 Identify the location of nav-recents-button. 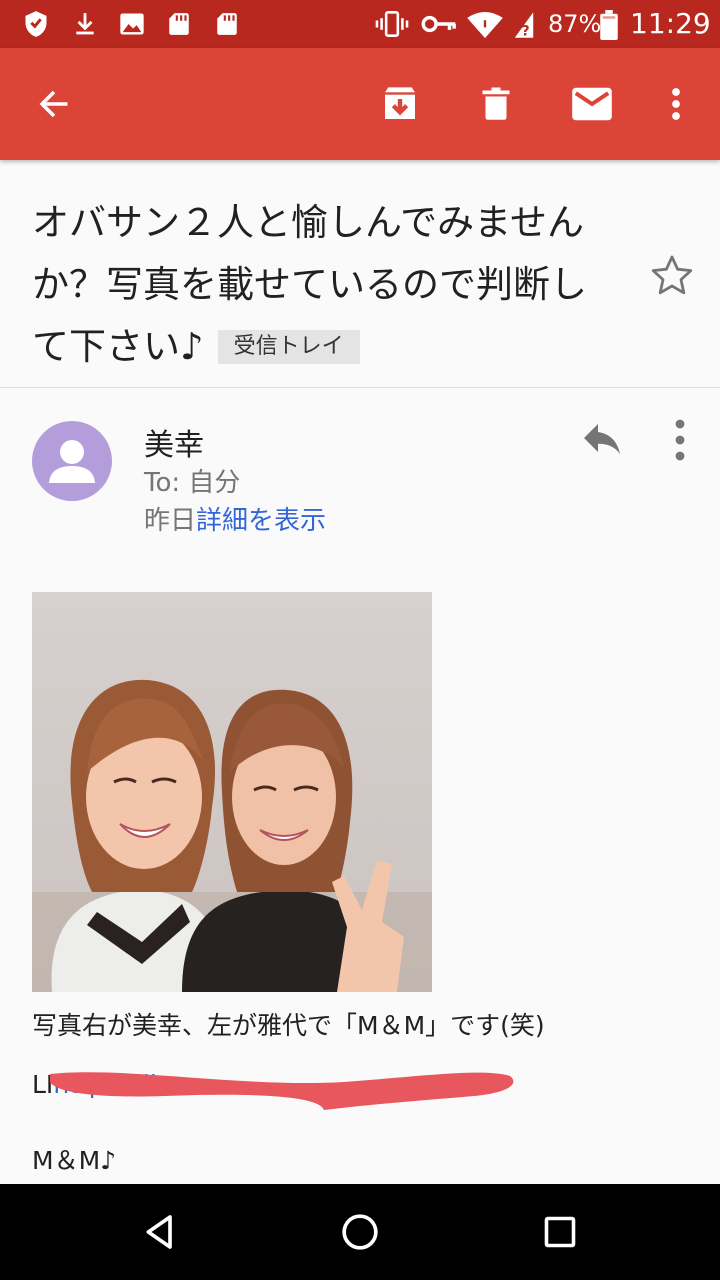
(560, 1232).